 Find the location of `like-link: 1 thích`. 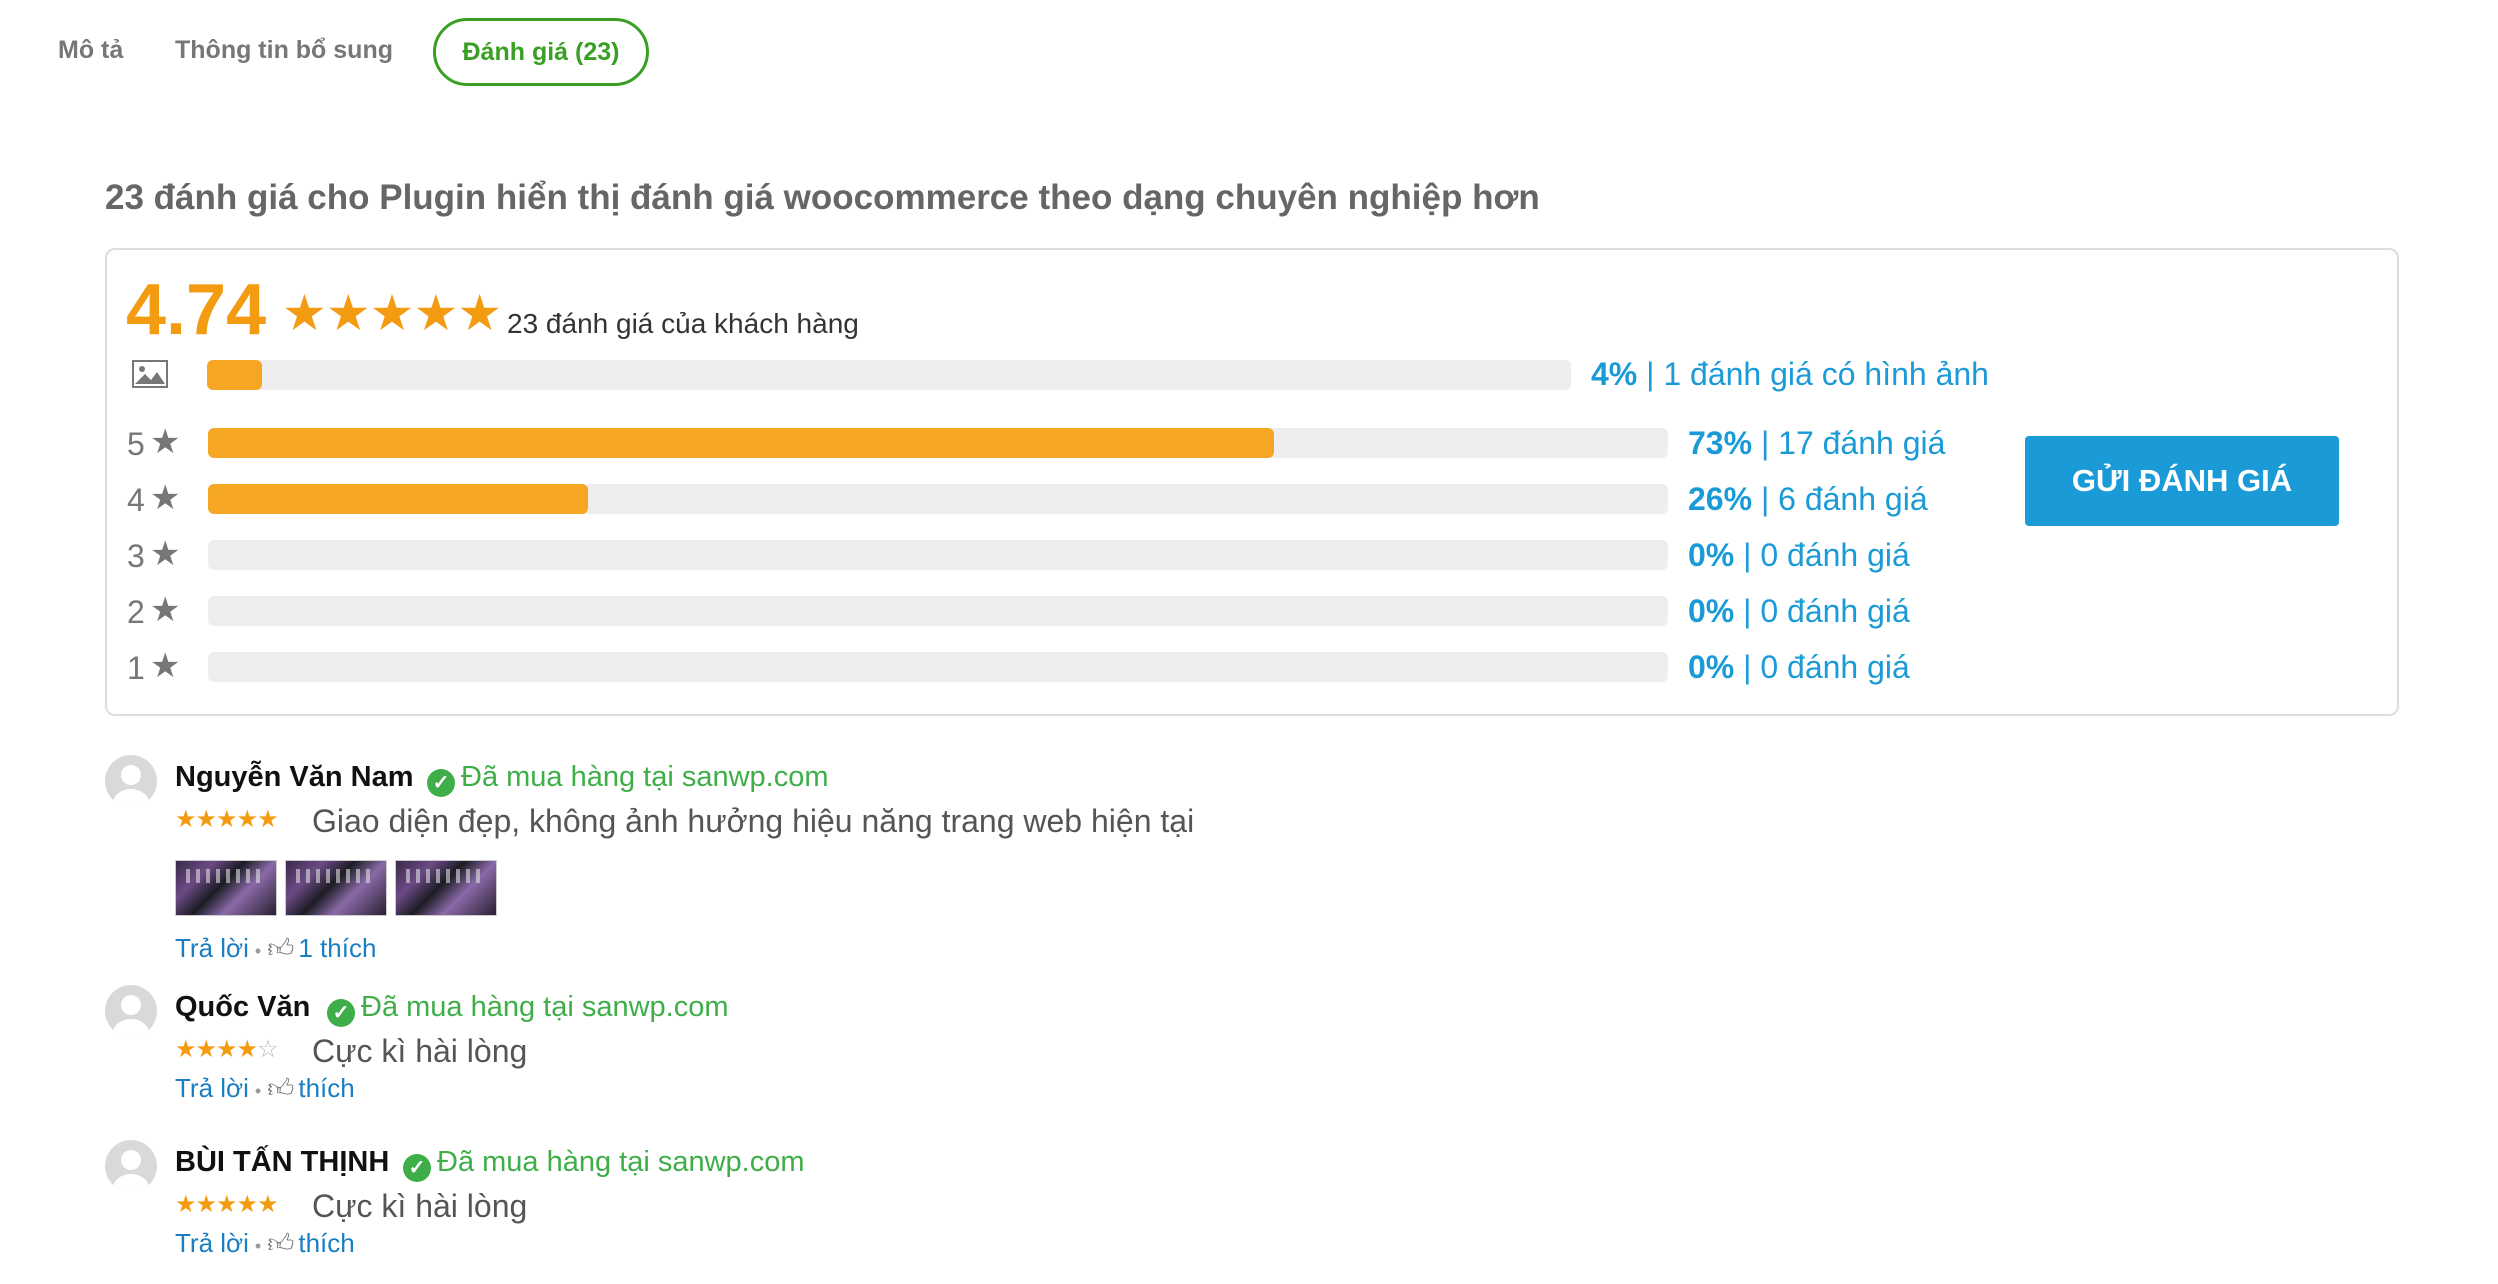

like-link: 1 thích is located at coordinates (337, 948).